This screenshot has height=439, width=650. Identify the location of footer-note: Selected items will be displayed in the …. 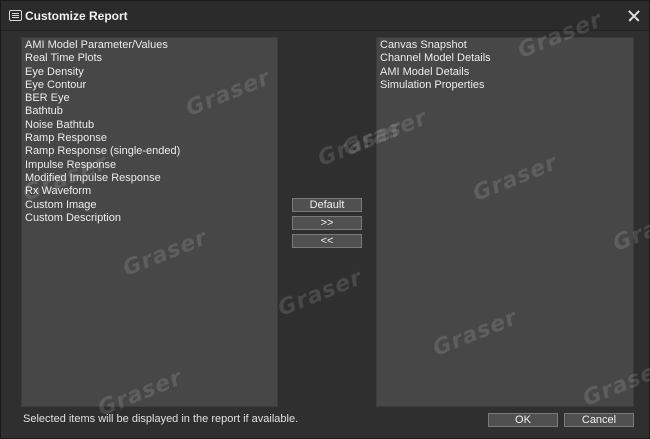
(161, 419).